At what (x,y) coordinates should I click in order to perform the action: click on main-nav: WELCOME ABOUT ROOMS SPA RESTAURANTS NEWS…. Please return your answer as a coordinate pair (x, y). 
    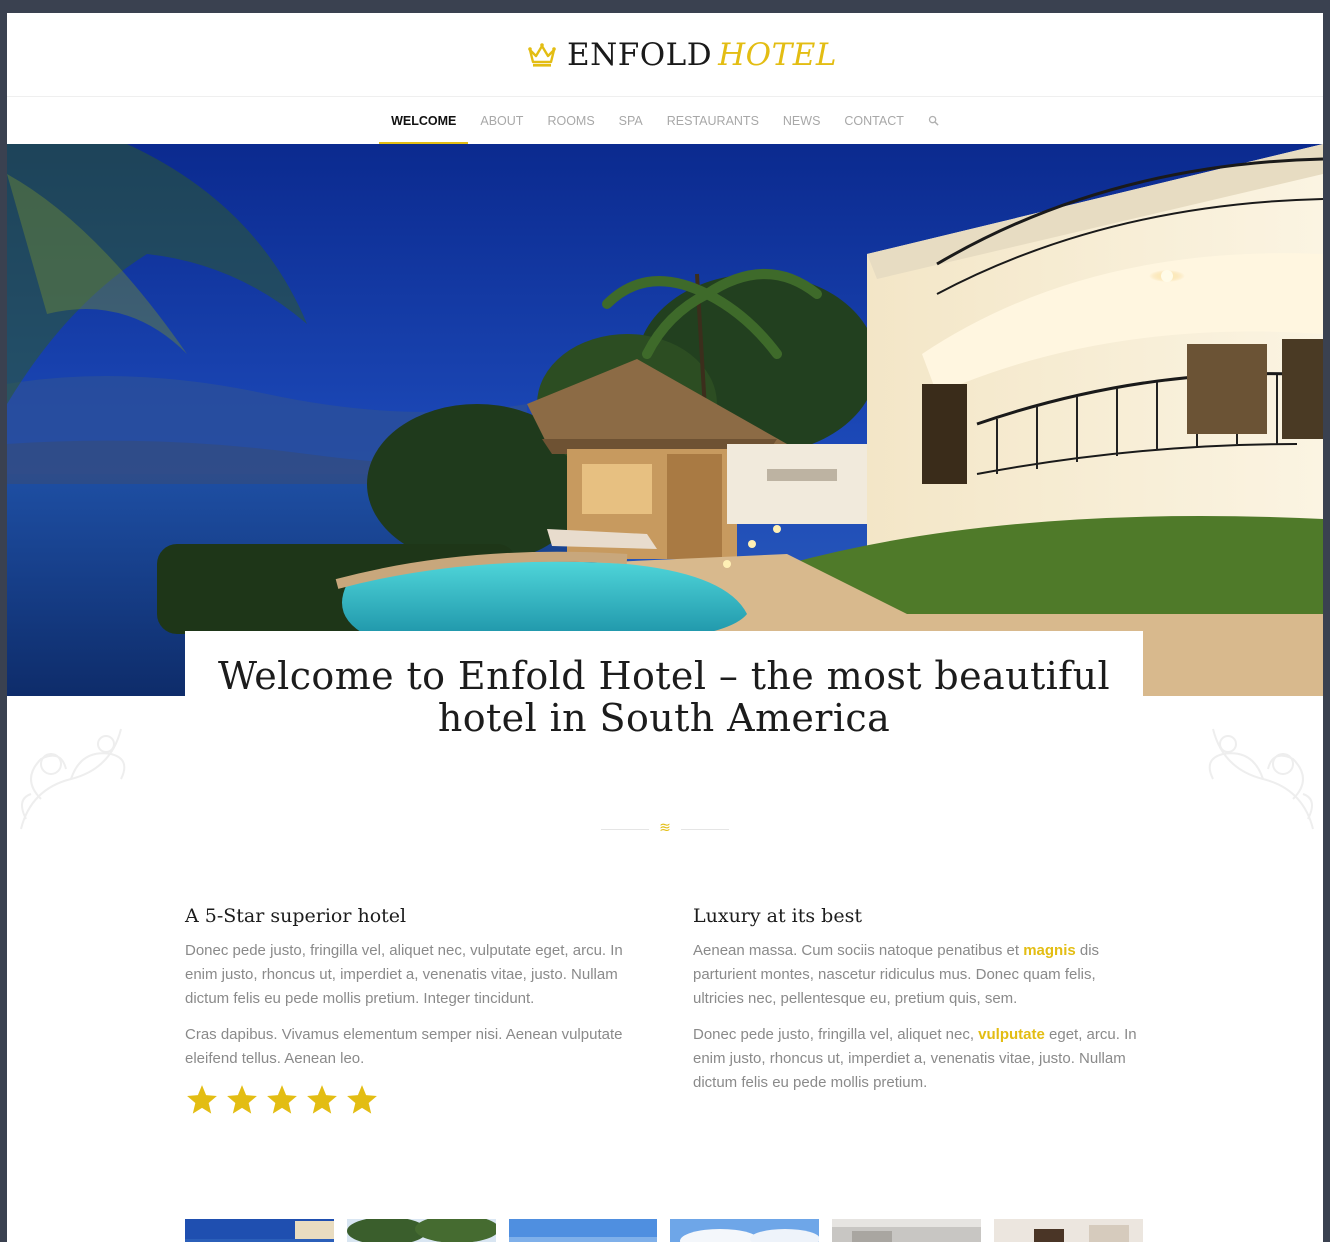
    Looking at the image, I should click on (665, 120).